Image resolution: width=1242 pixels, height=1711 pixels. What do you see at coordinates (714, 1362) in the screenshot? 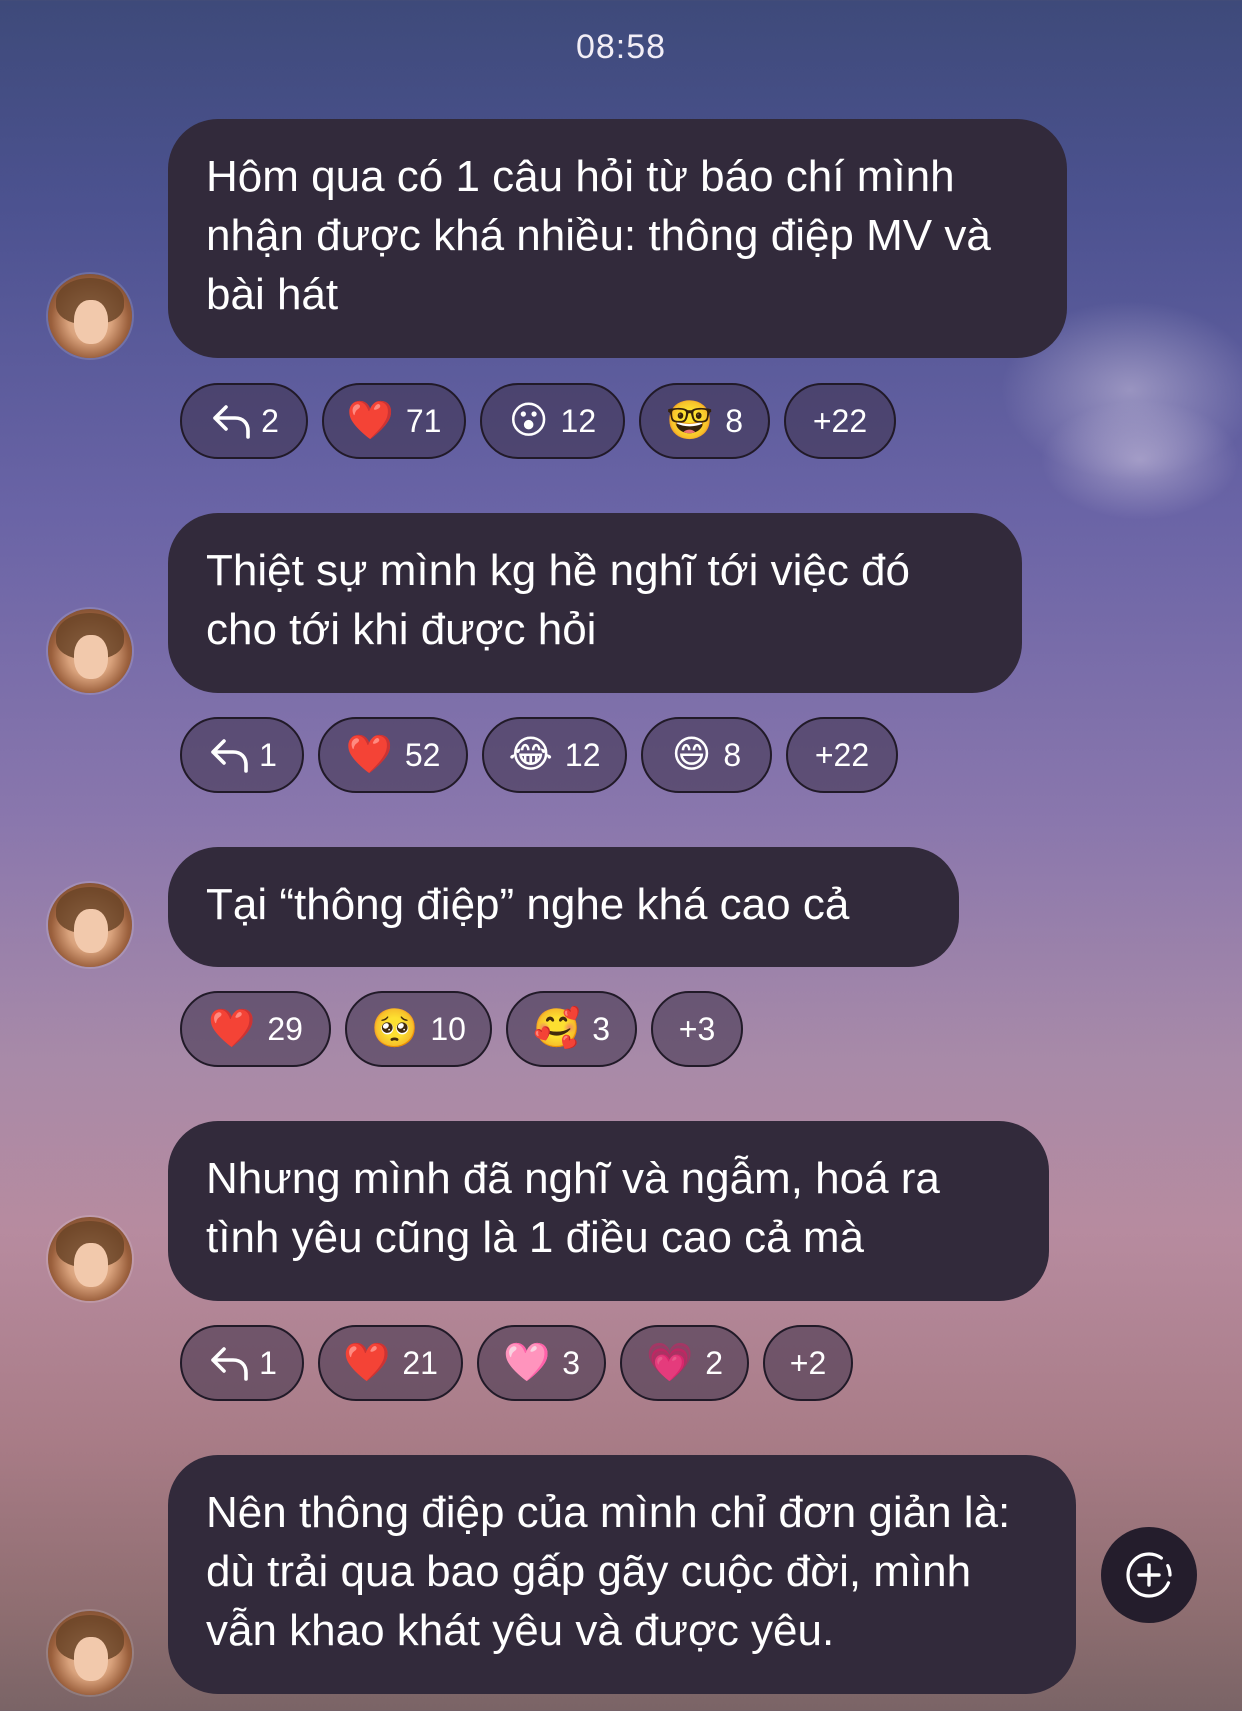
I see `reaction-count: 2` at bounding box center [714, 1362].